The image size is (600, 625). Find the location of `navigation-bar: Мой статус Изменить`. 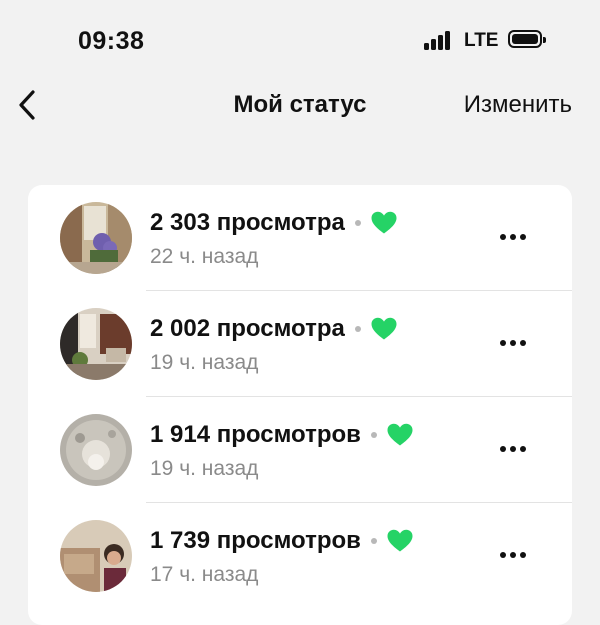

navigation-bar: Мой статус Изменить is located at coordinates (300, 105).